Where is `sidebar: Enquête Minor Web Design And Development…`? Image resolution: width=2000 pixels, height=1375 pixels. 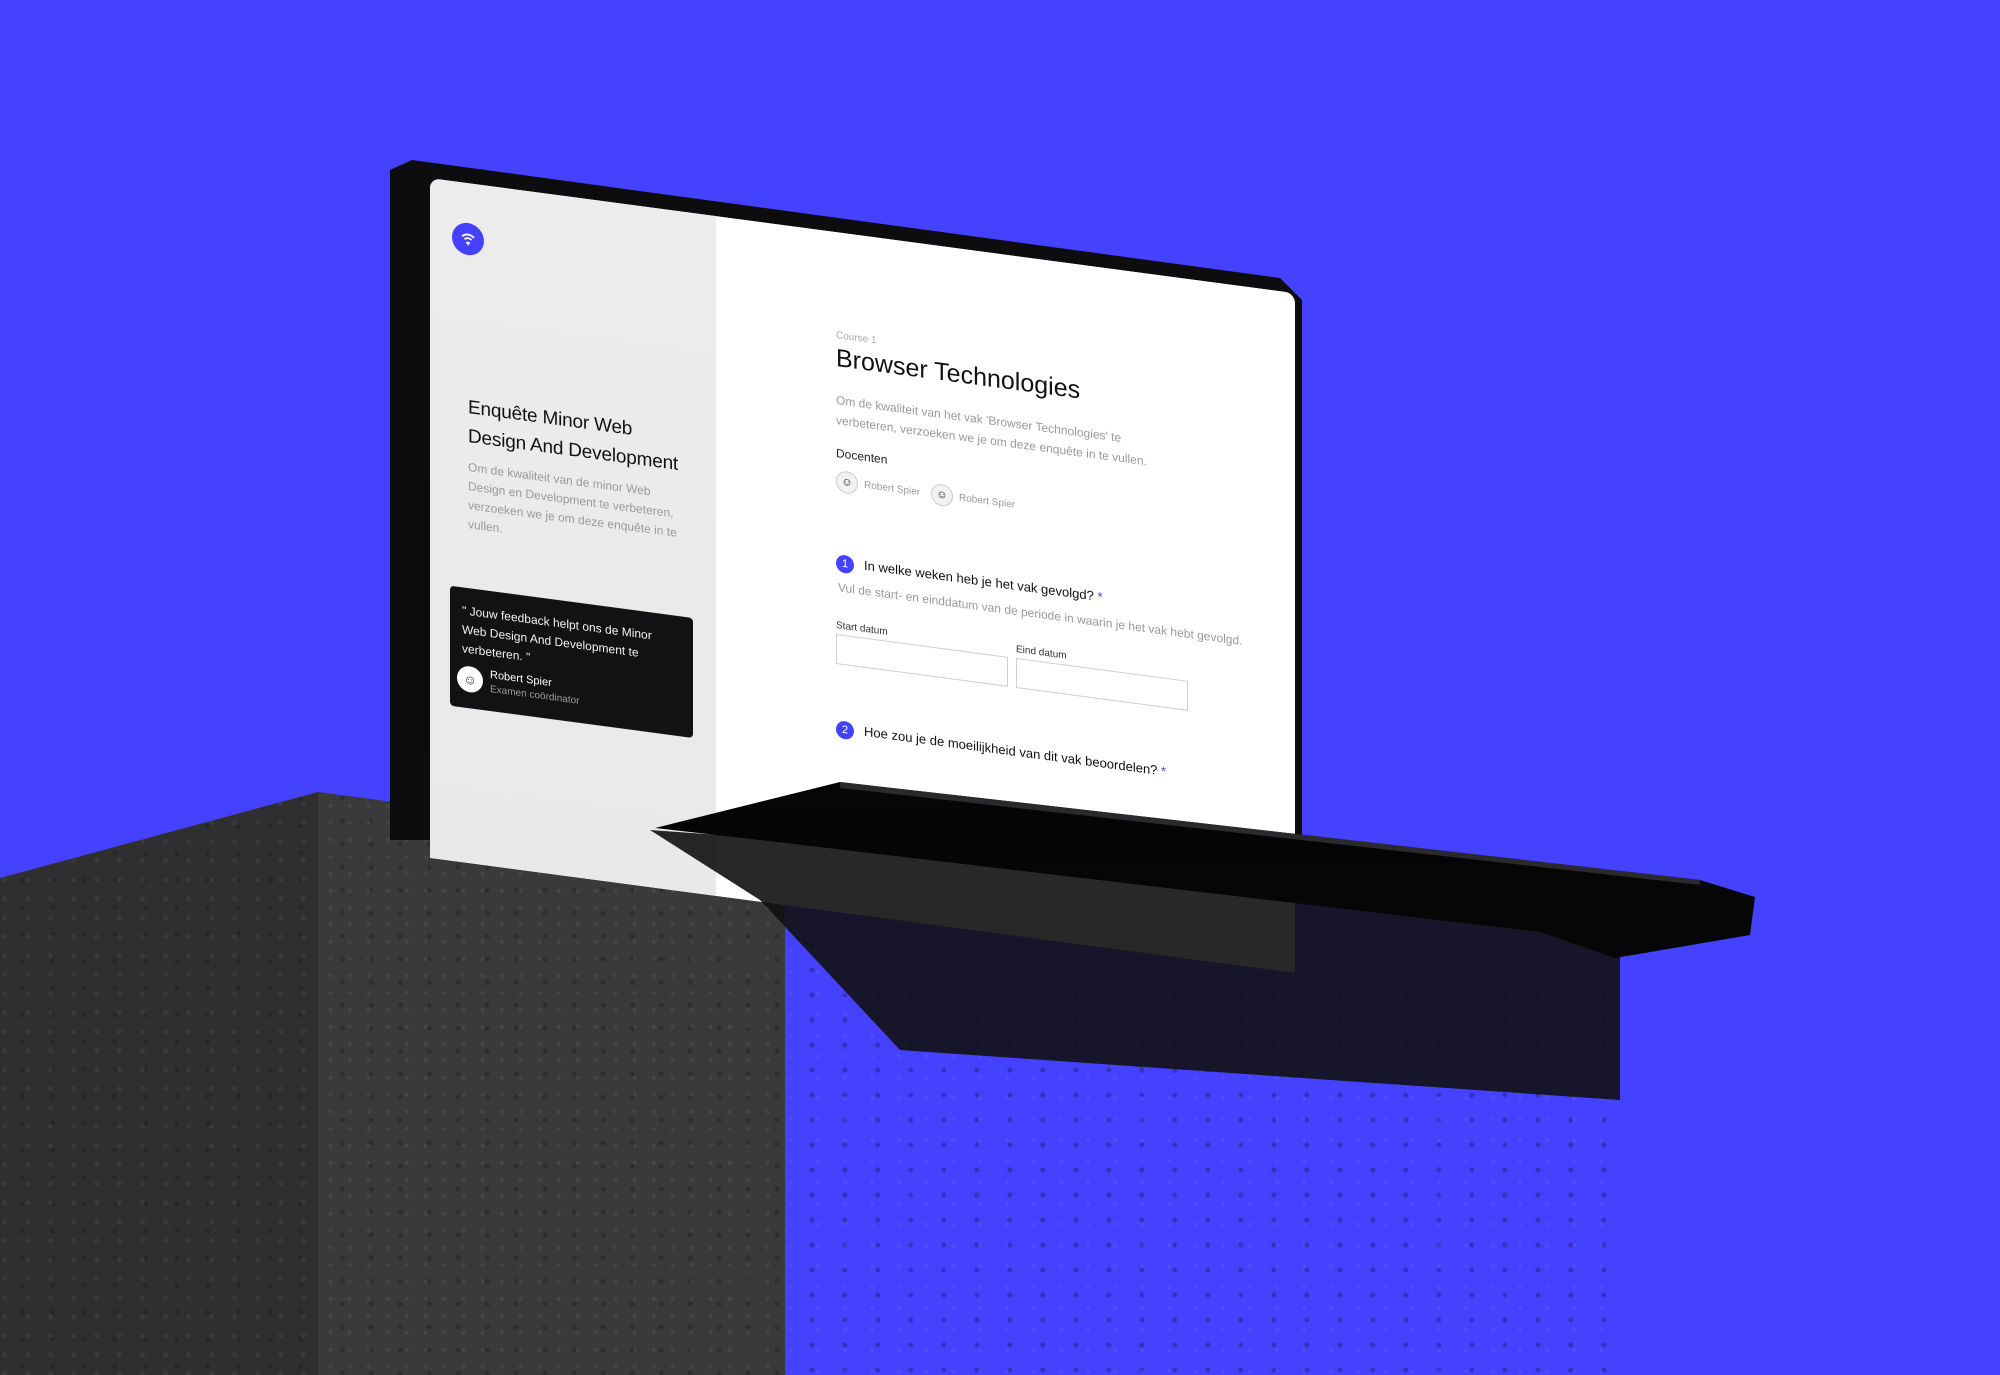
sidebar: Enquête Minor Web Design And Development… is located at coordinates (573, 537).